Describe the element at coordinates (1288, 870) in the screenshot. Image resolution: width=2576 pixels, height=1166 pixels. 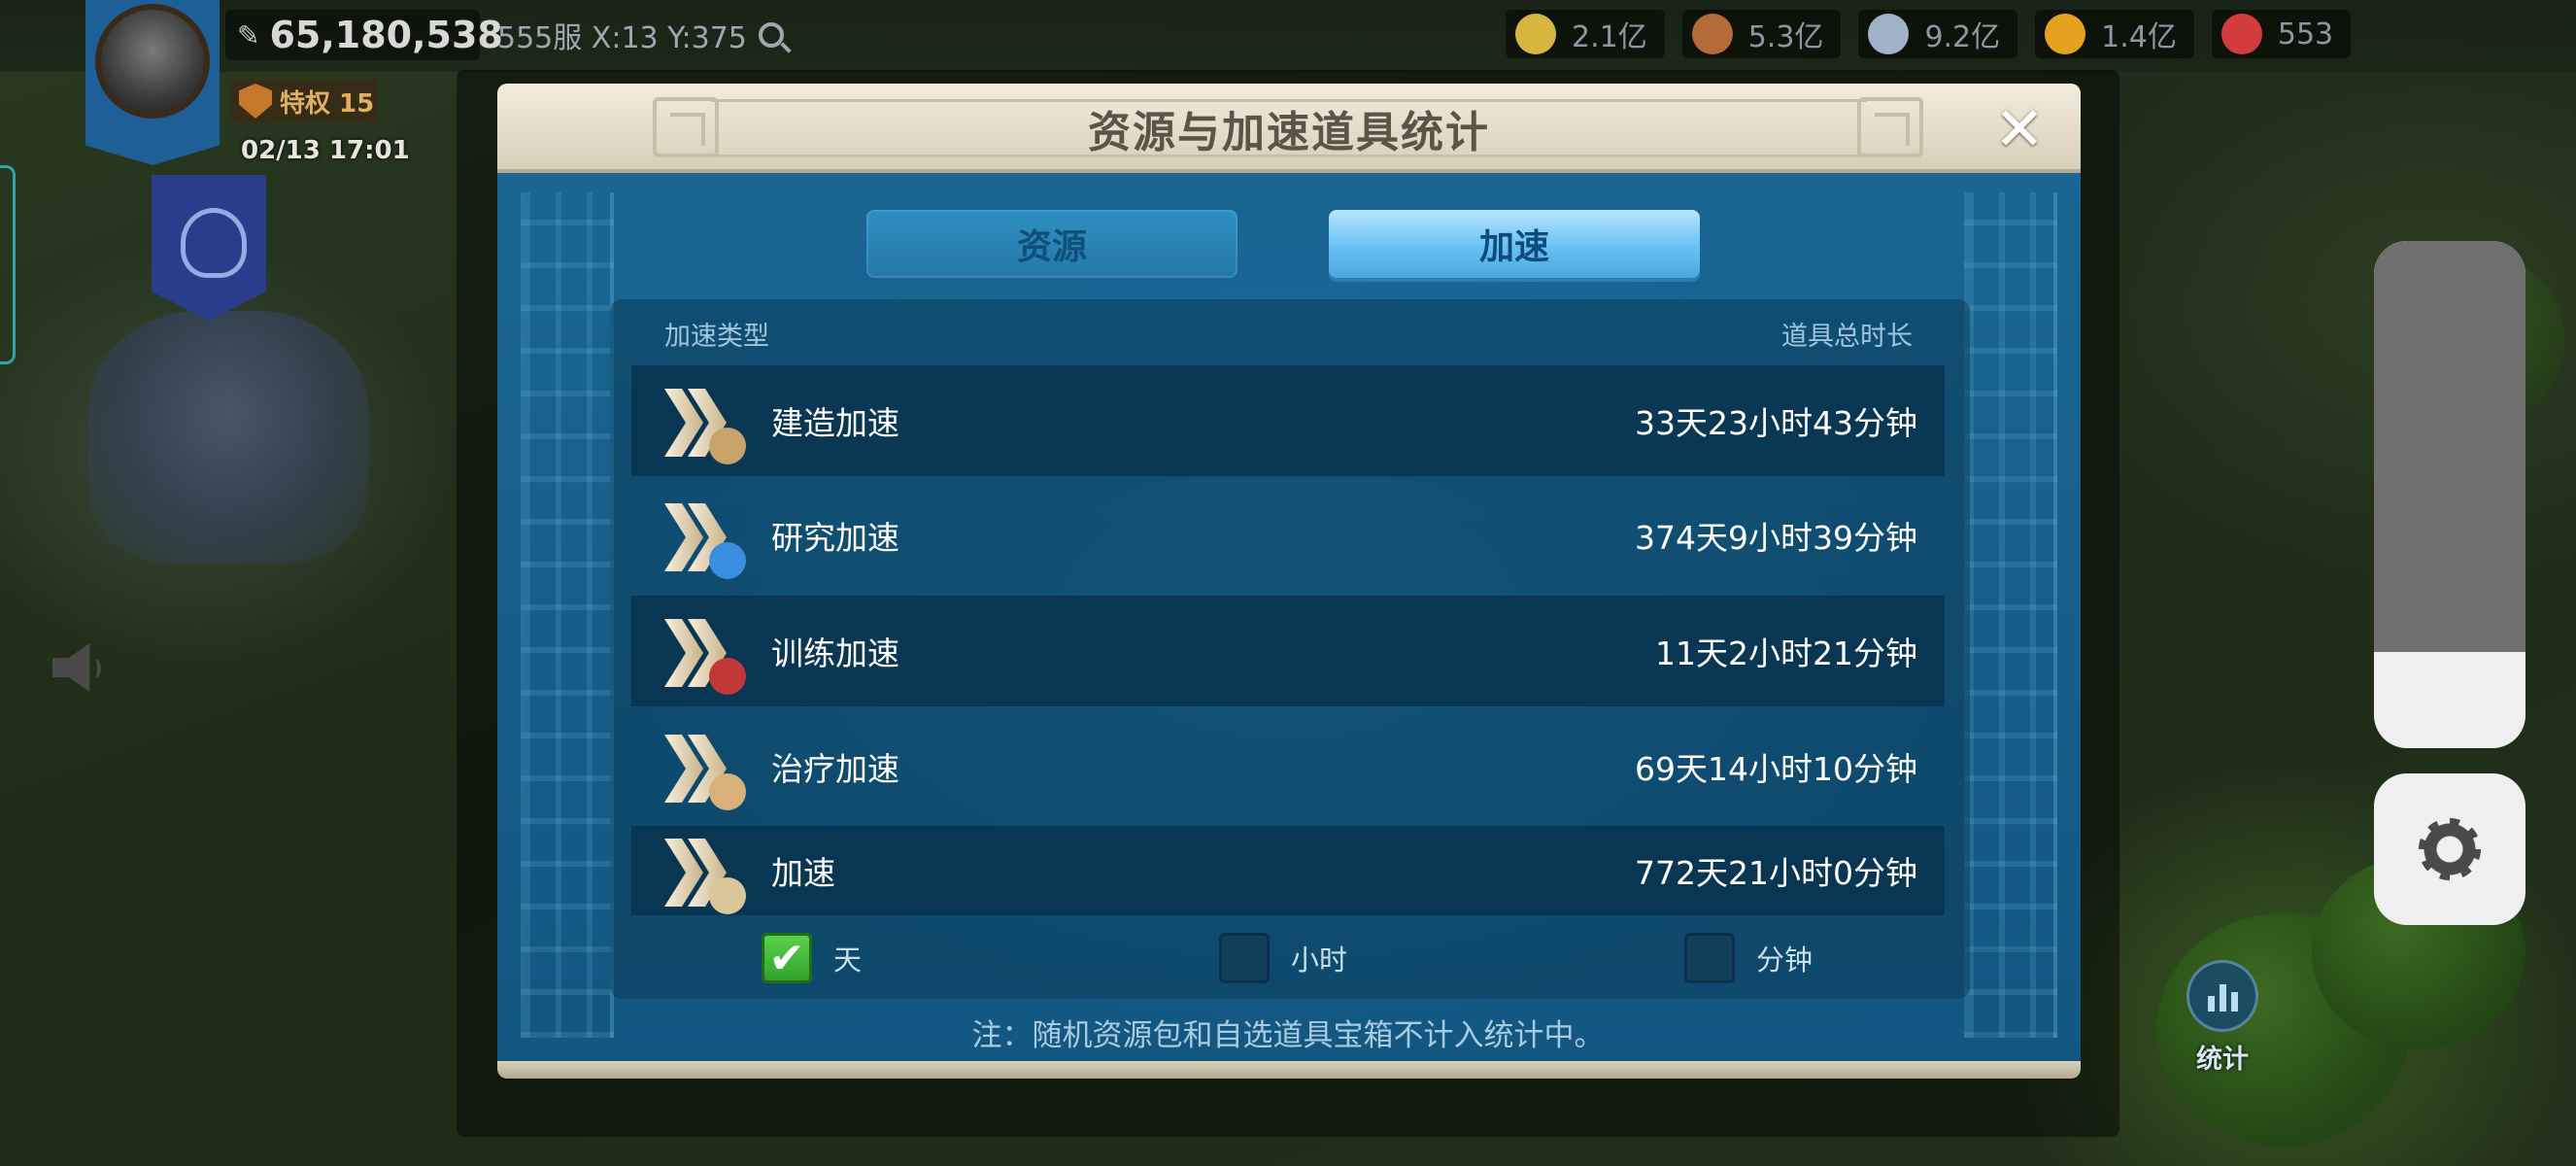
I see `list-item: 加速 772天21小时0分钟` at that location.